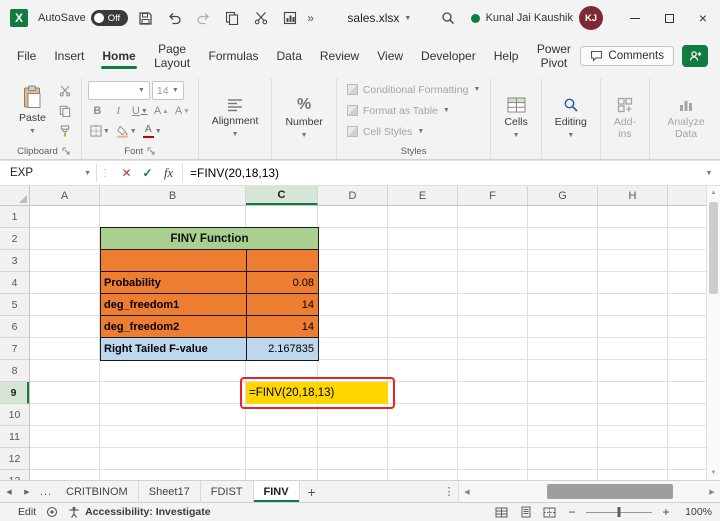 The image size is (720, 521). What do you see at coordinates (118, 111) in the screenshot?
I see `italic-button: I` at bounding box center [118, 111].